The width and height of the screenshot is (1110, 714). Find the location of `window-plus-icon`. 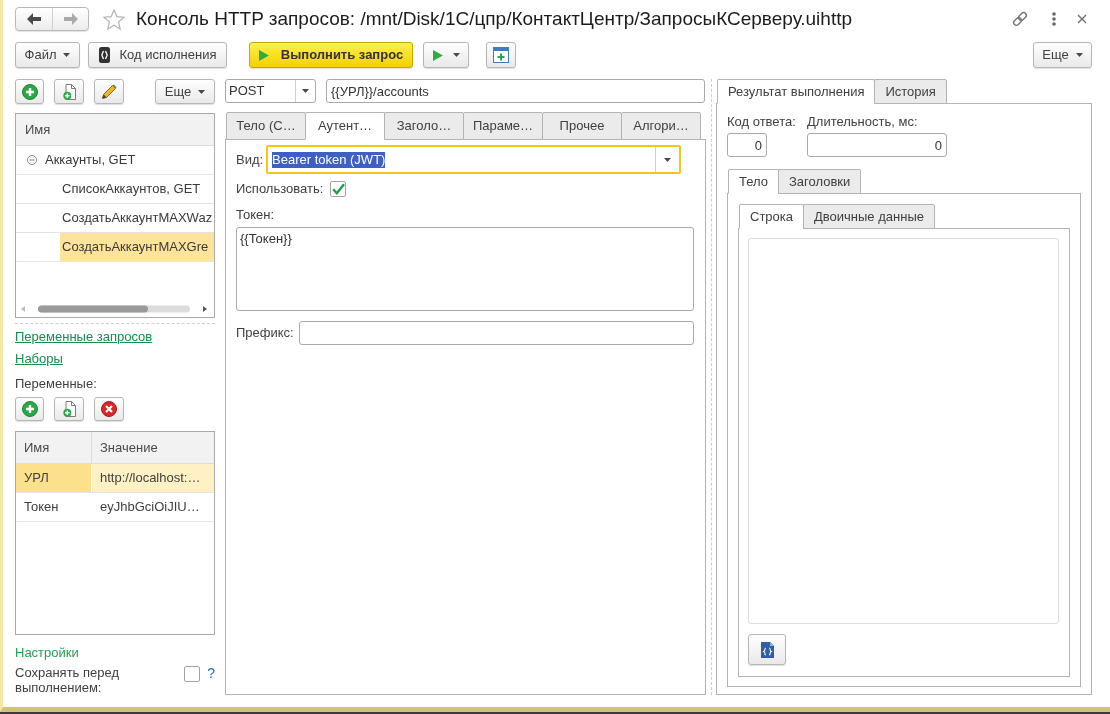

window-plus-icon is located at coordinates (501, 55).